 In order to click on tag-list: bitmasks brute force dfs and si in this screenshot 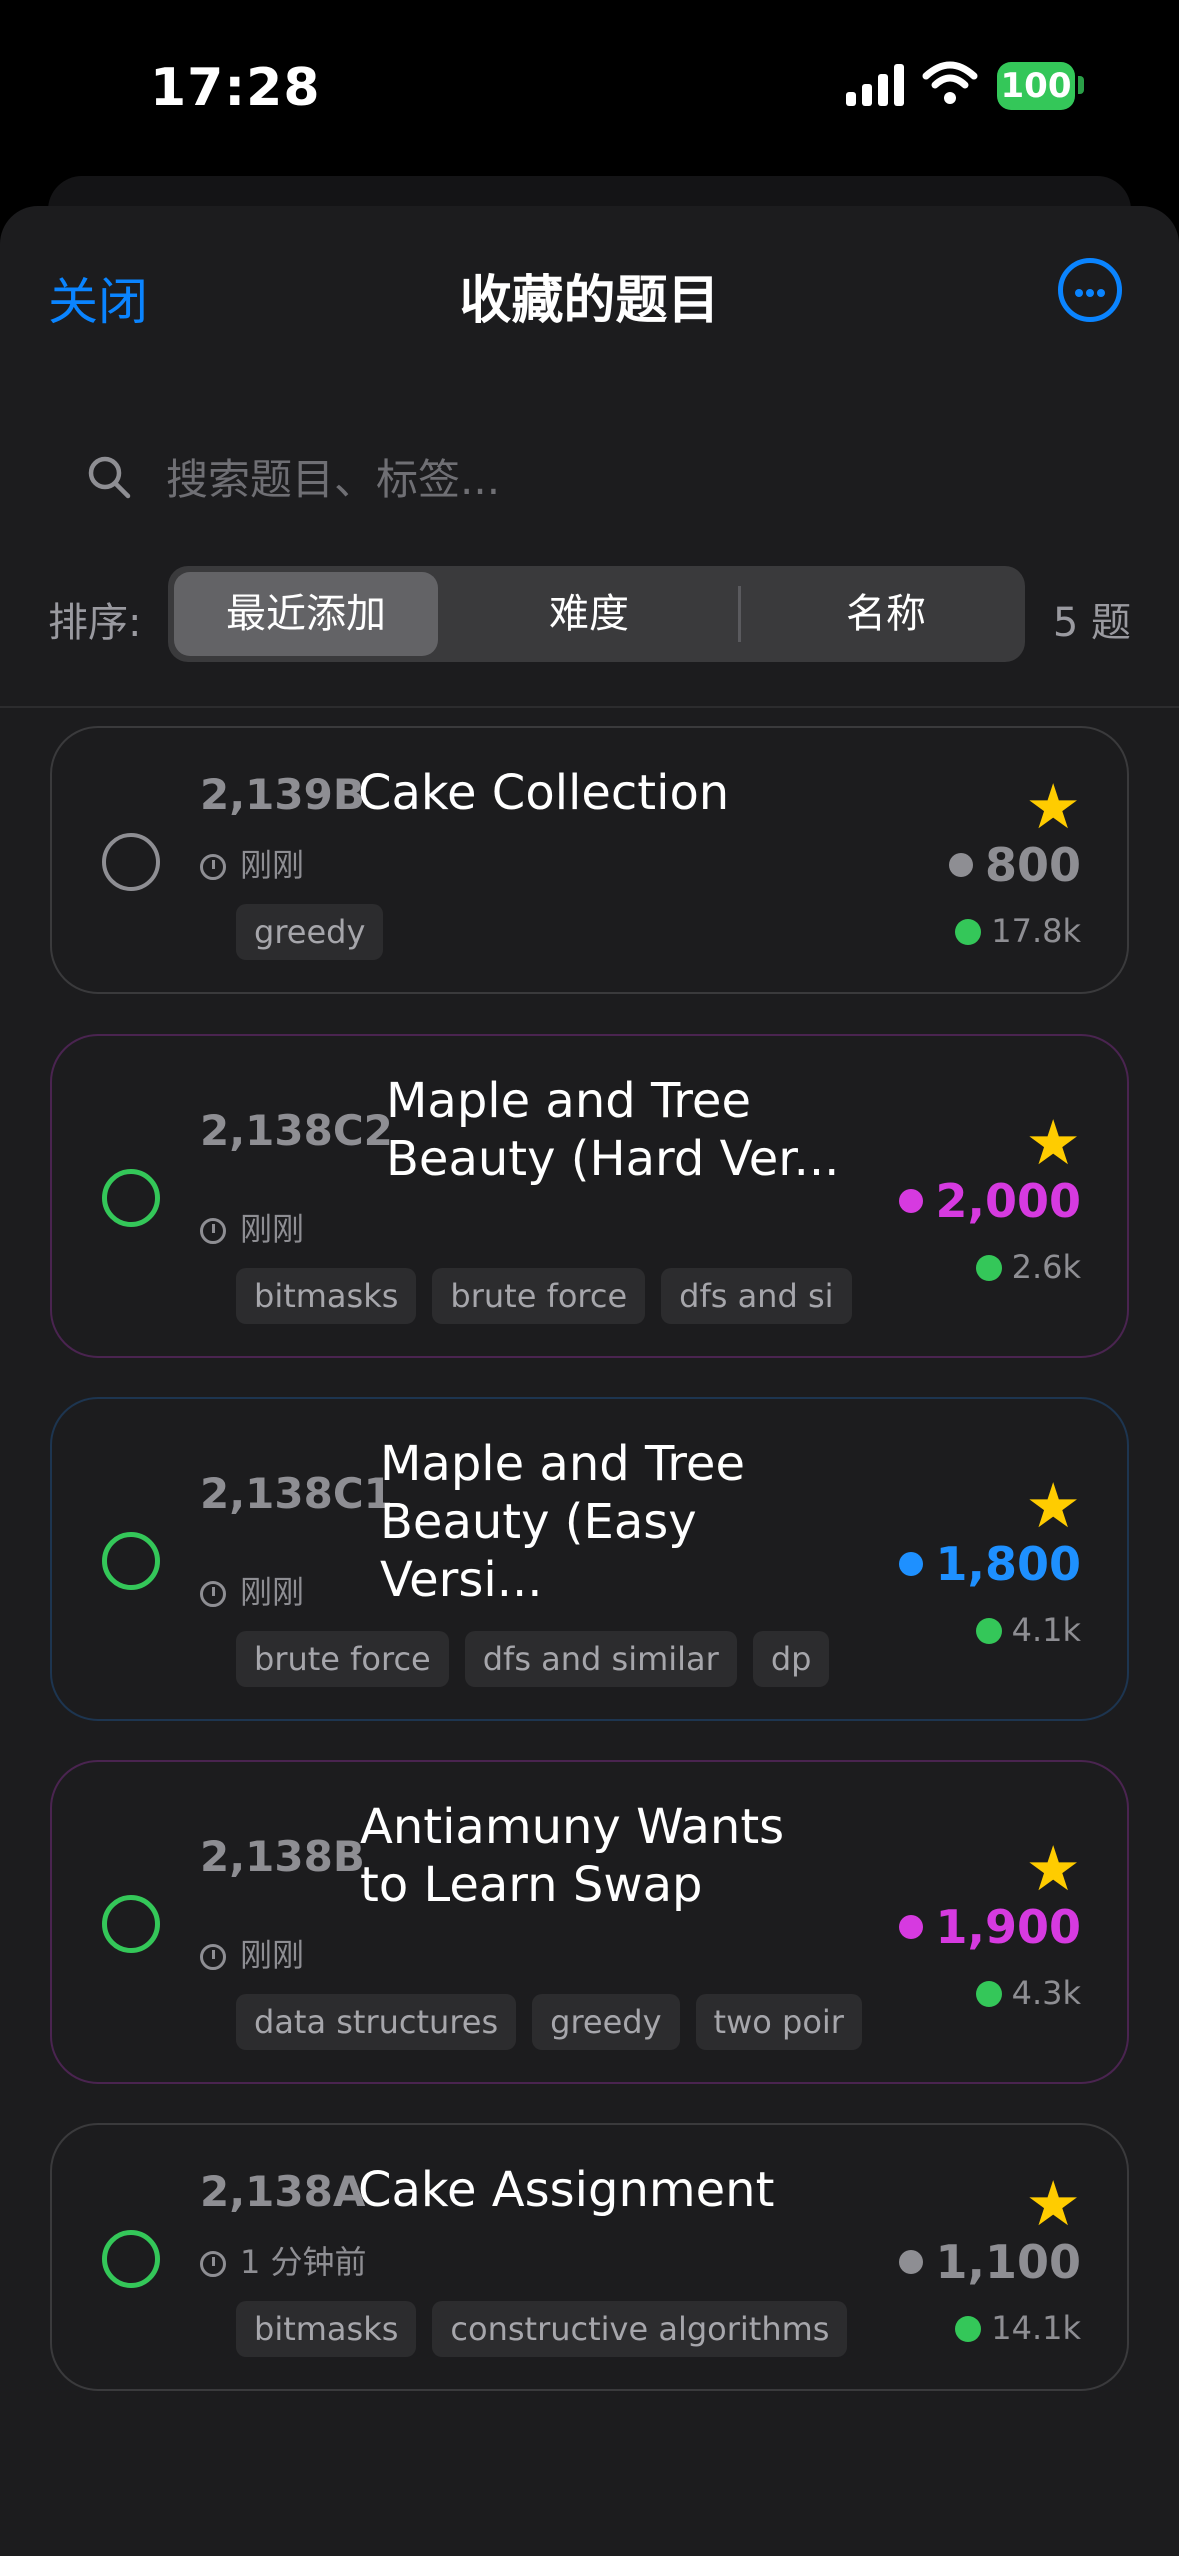, I will do `click(562, 1296)`.